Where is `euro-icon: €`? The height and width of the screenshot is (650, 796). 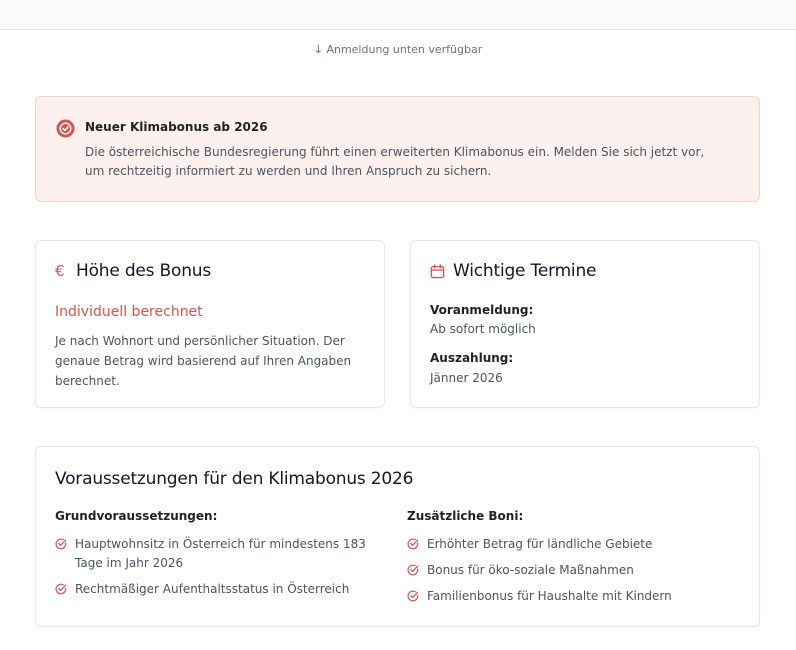 euro-icon: € is located at coordinates (60, 271).